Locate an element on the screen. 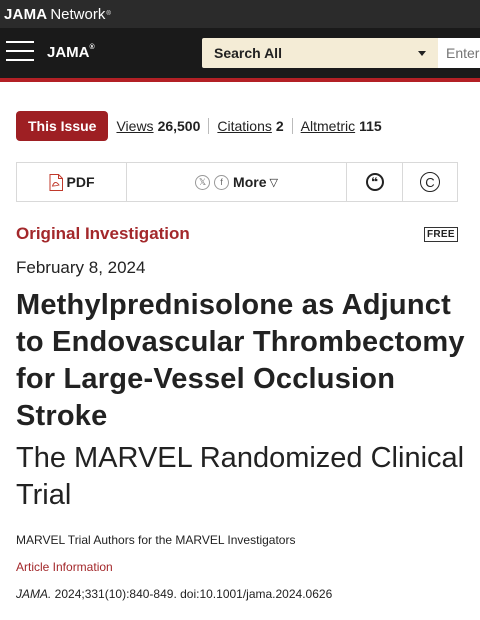 The image size is (480, 620). cite-icon: ❝ is located at coordinates (374, 182).